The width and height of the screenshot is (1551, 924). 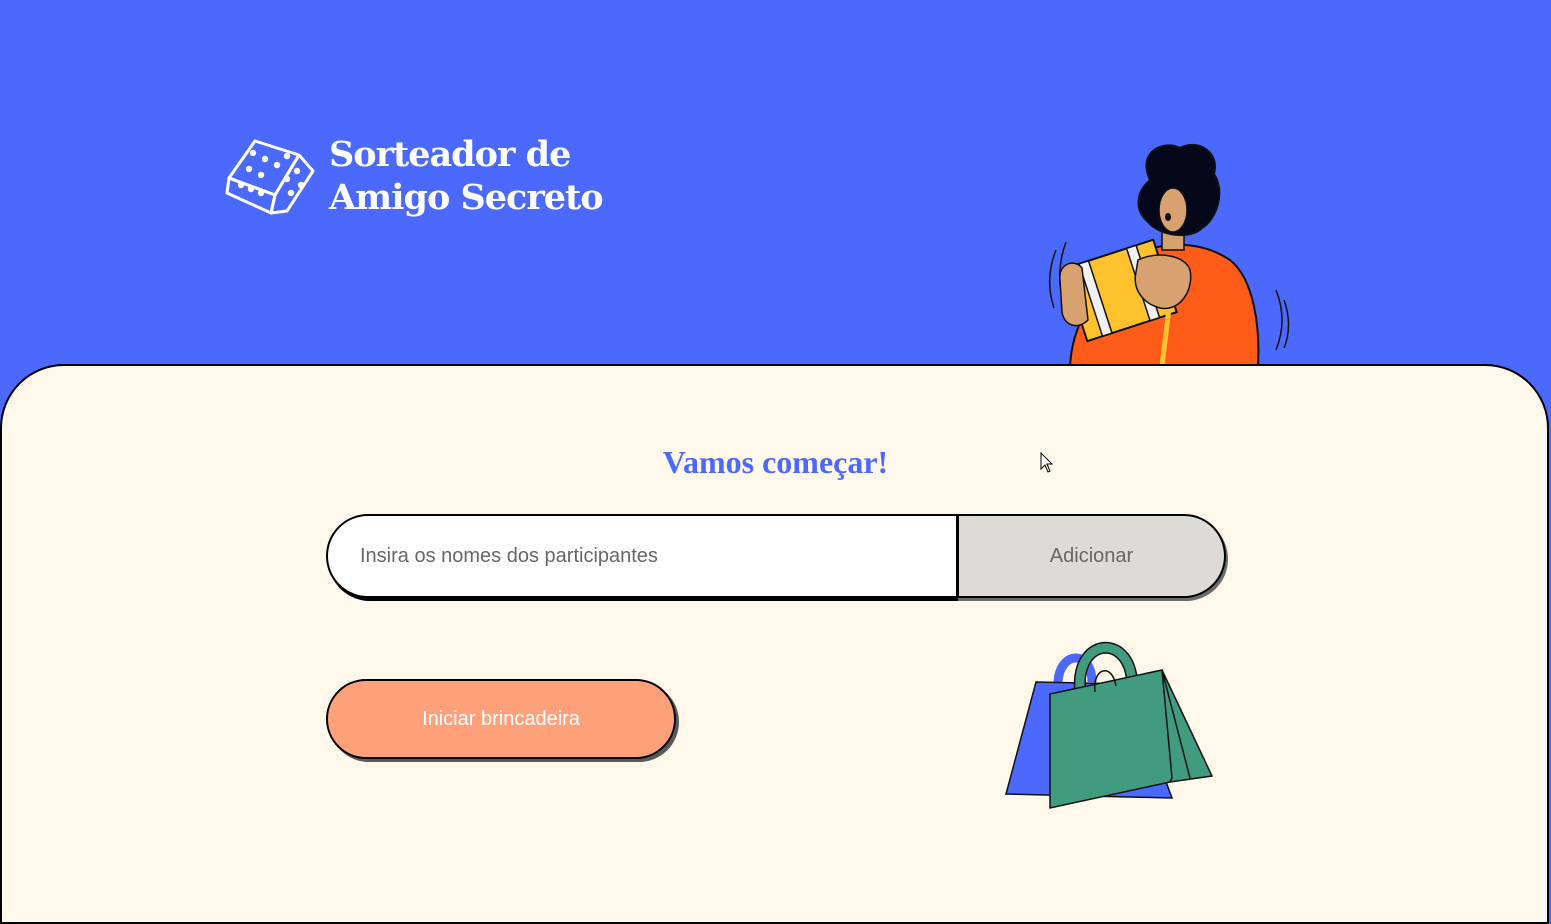 What do you see at coordinates (270, 177) in the screenshot?
I see `dice-icon` at bounding box center [270, 177].